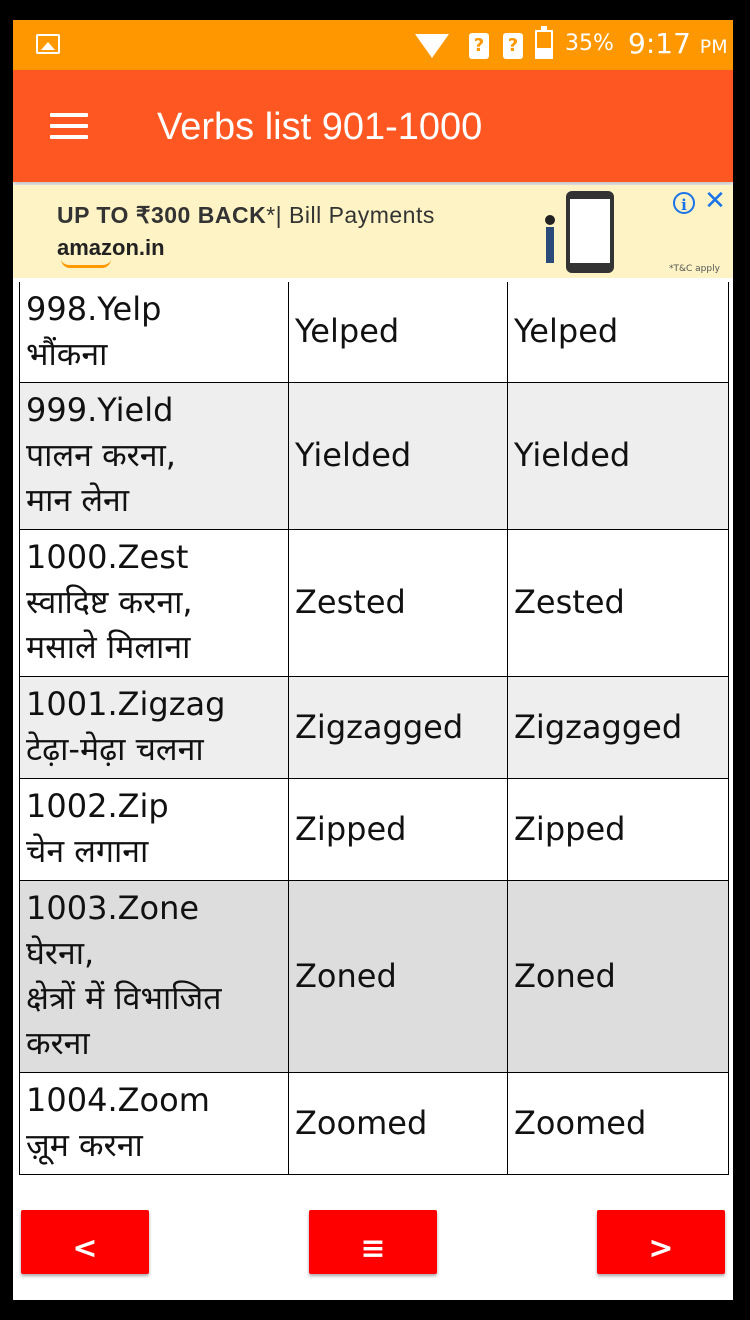 This screenshot has width=750, height=1320. I want to click on past-tense-cell: Yelped, so click(398, 332).